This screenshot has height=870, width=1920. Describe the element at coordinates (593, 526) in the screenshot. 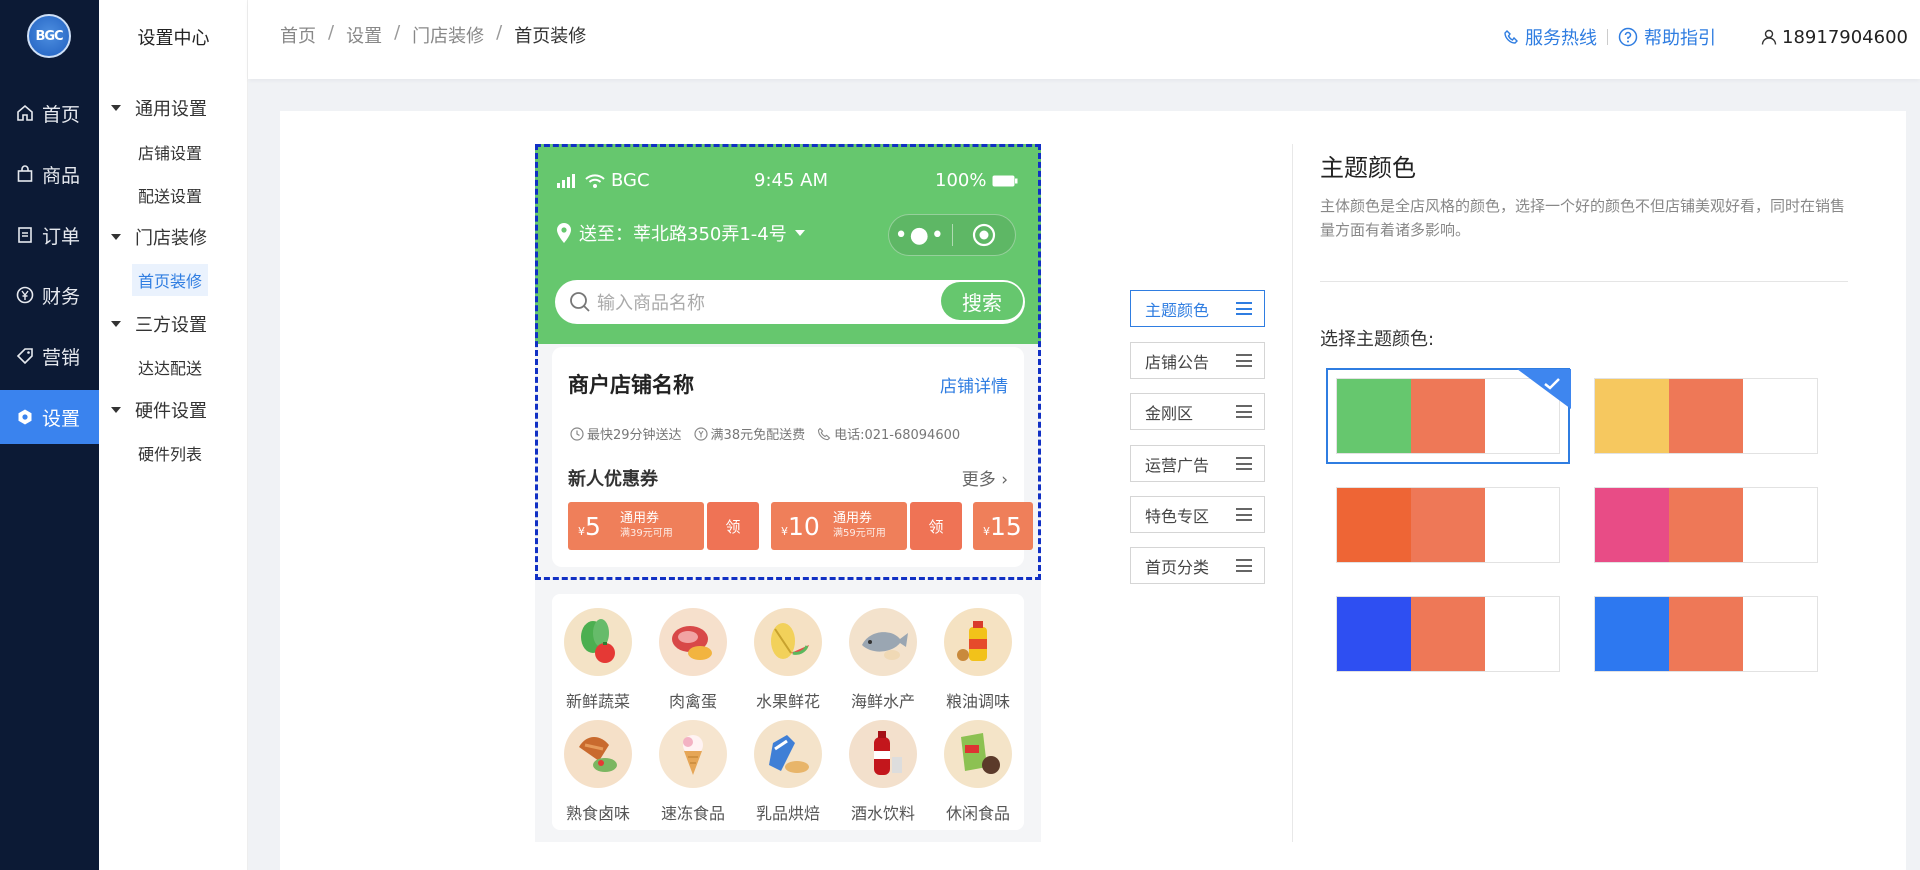

I see `coupon-amount-value: 5` at that location.